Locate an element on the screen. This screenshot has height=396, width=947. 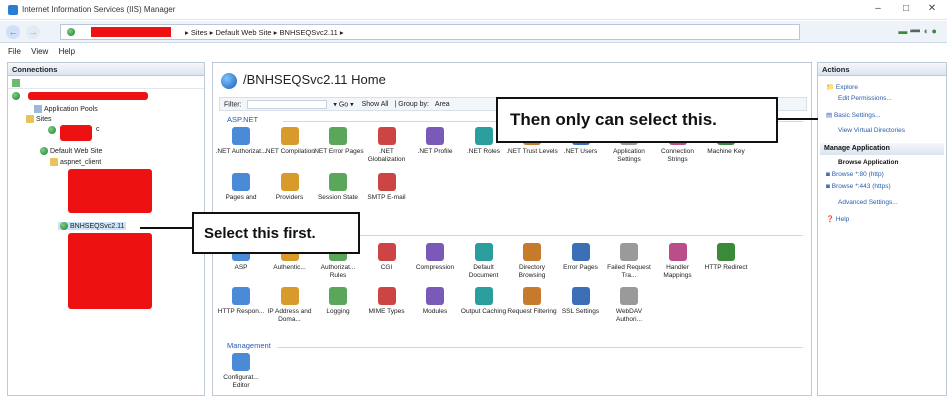
page-title: /BNHSEQSvc2.11 Home is located at coordinates (303, 80).